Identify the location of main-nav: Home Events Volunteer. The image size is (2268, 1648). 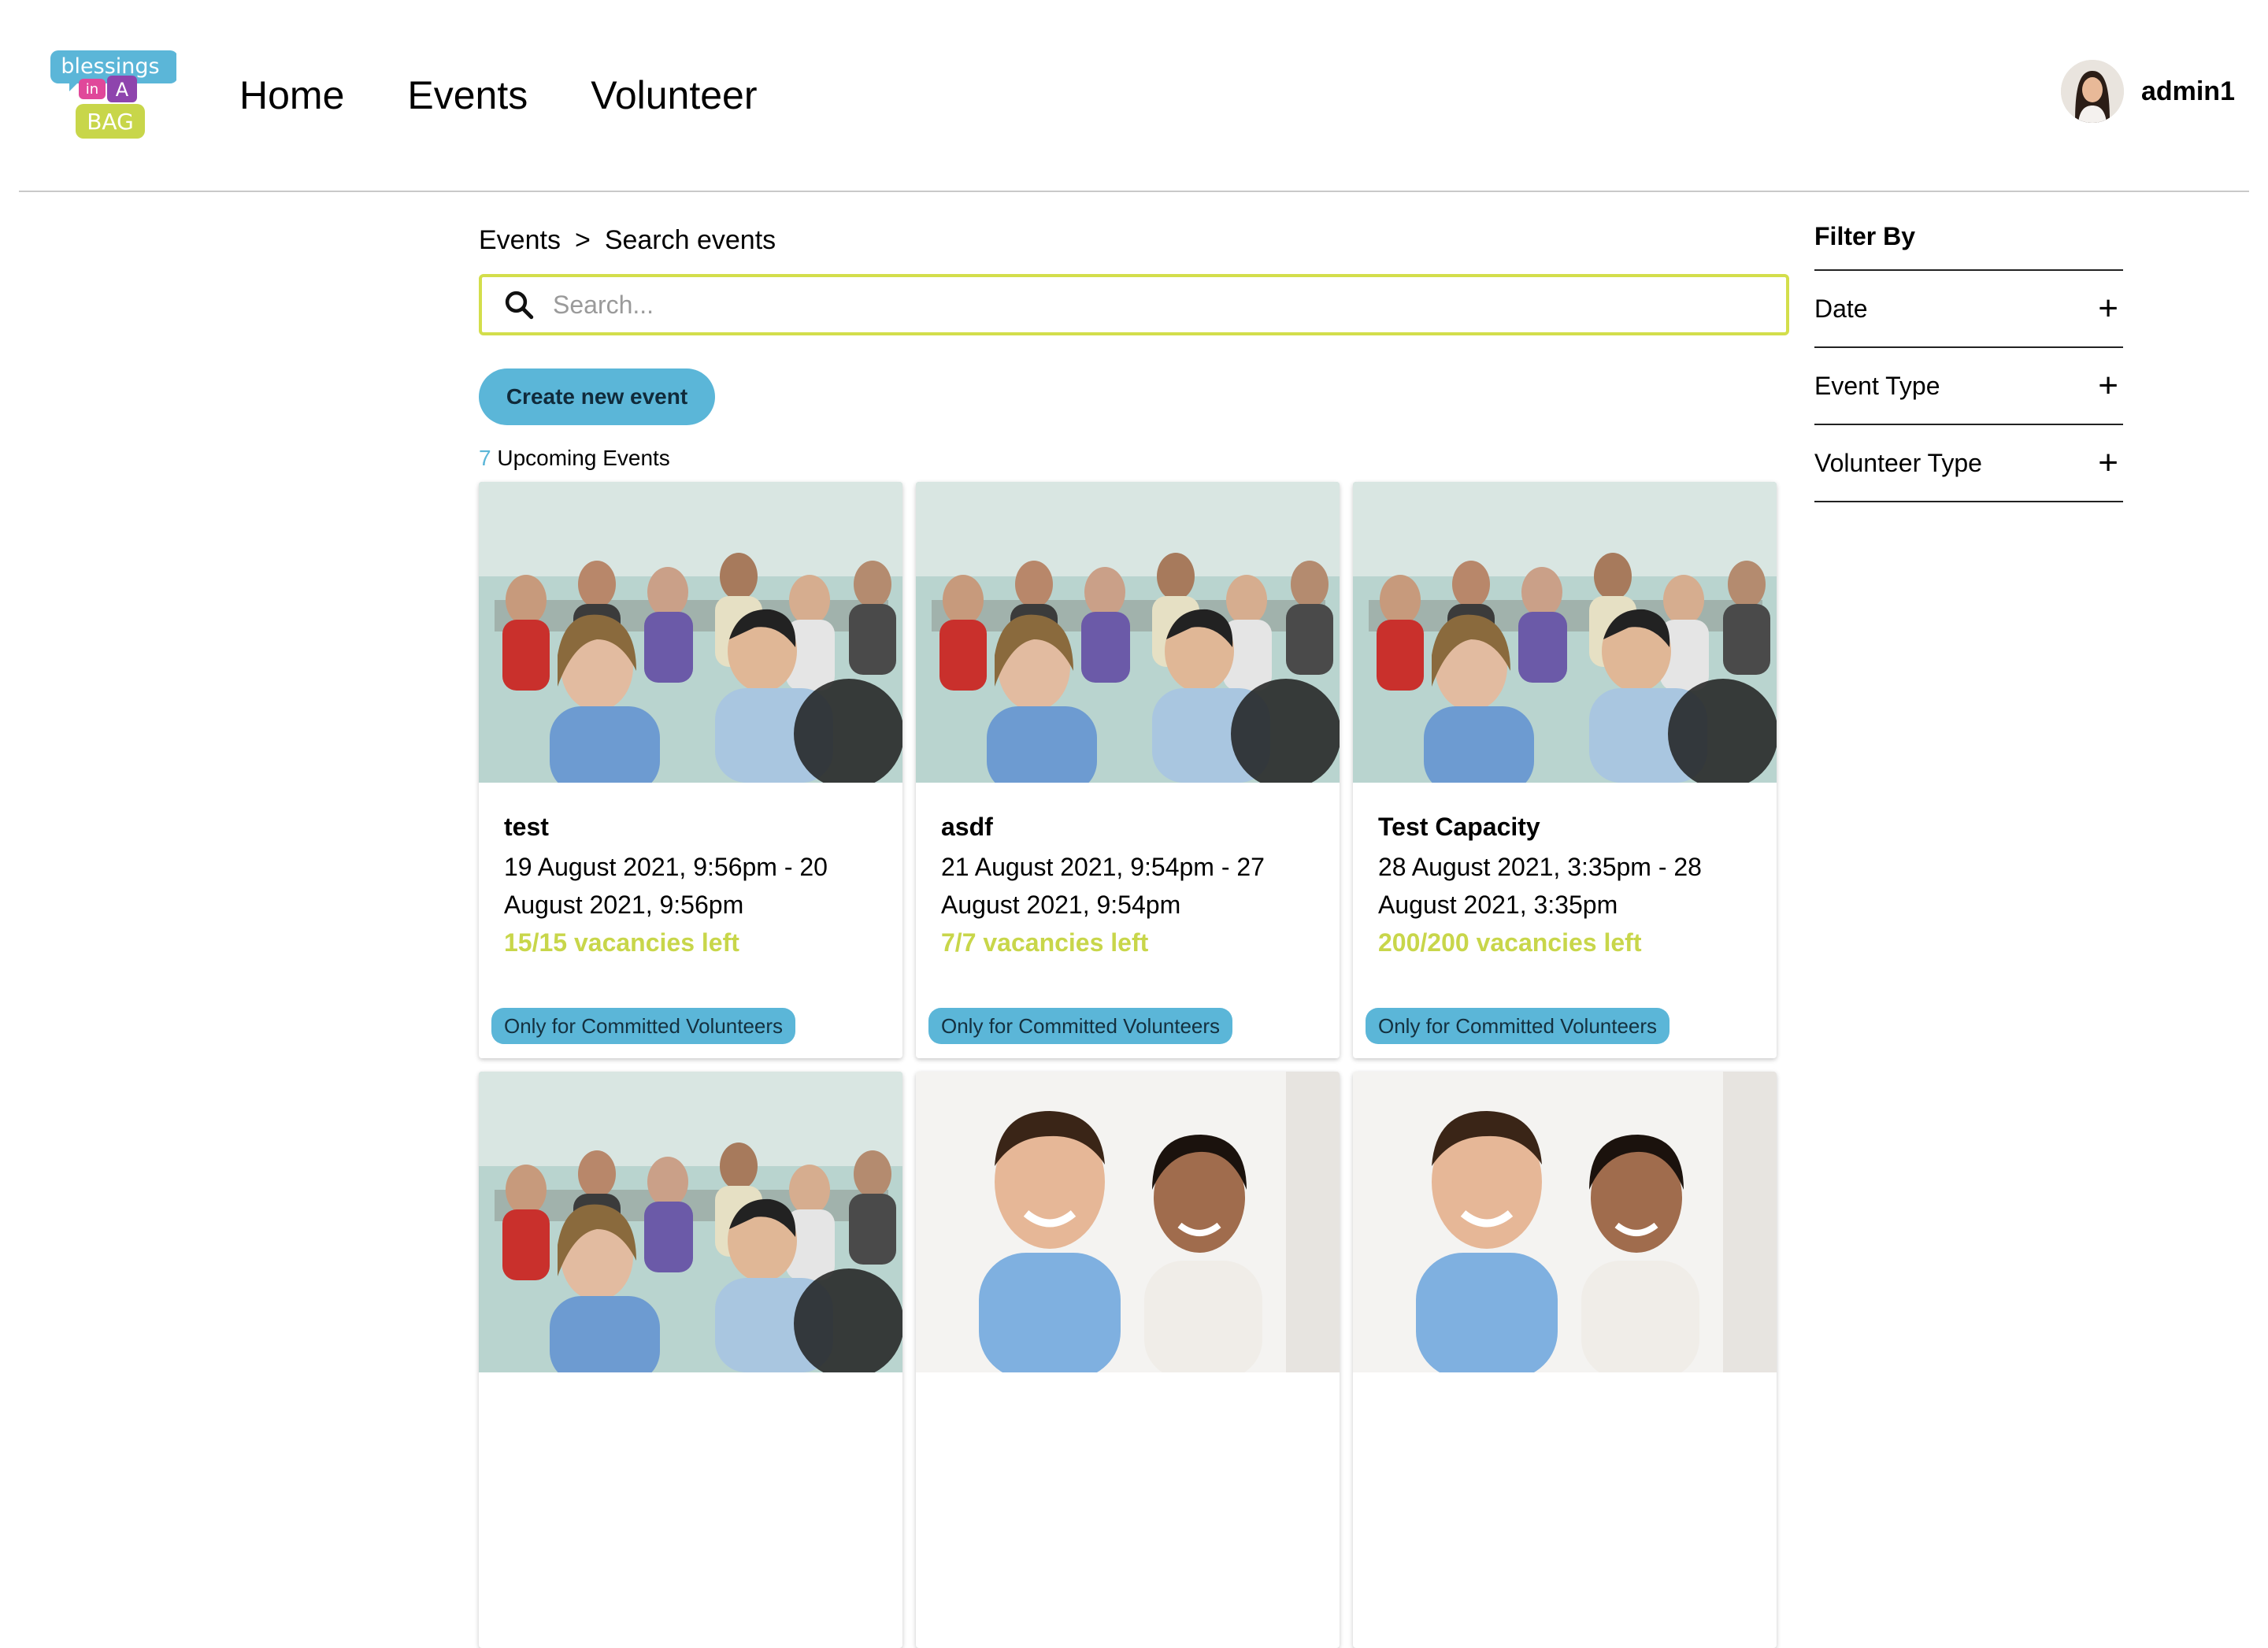
(498, 95).